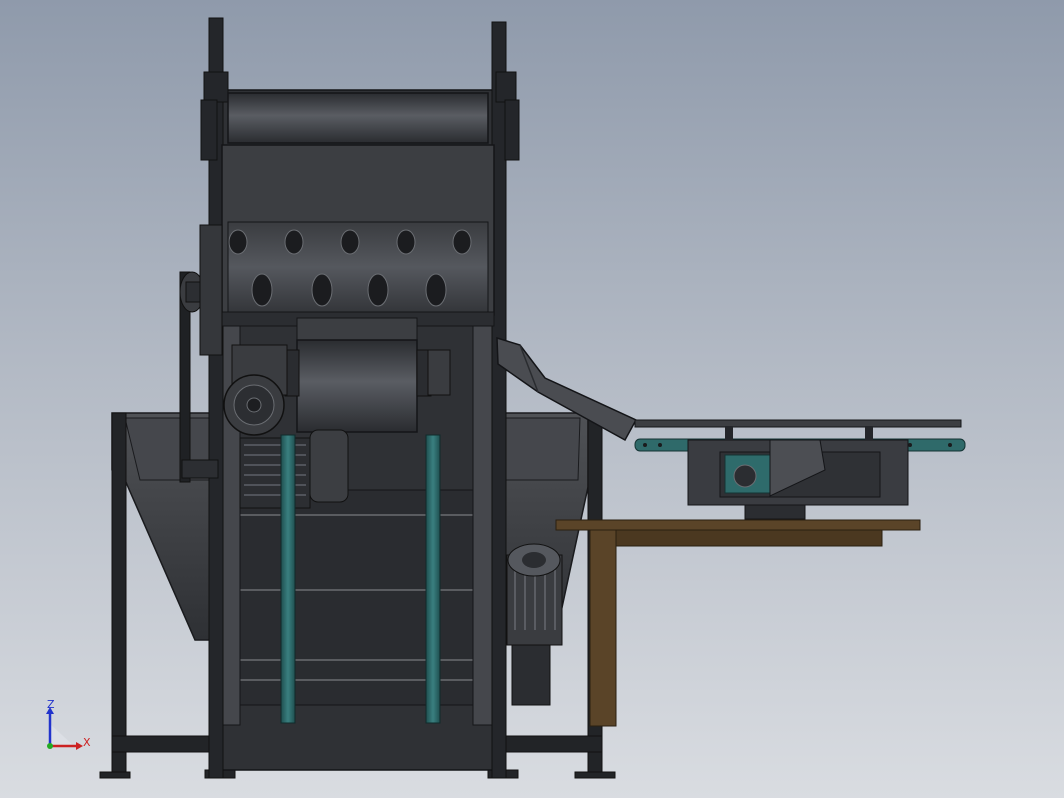  What do you see at coordinates (51, 704) in the screenshot?
I see `z-axis-label: Z` at bounding box center [51, 704].